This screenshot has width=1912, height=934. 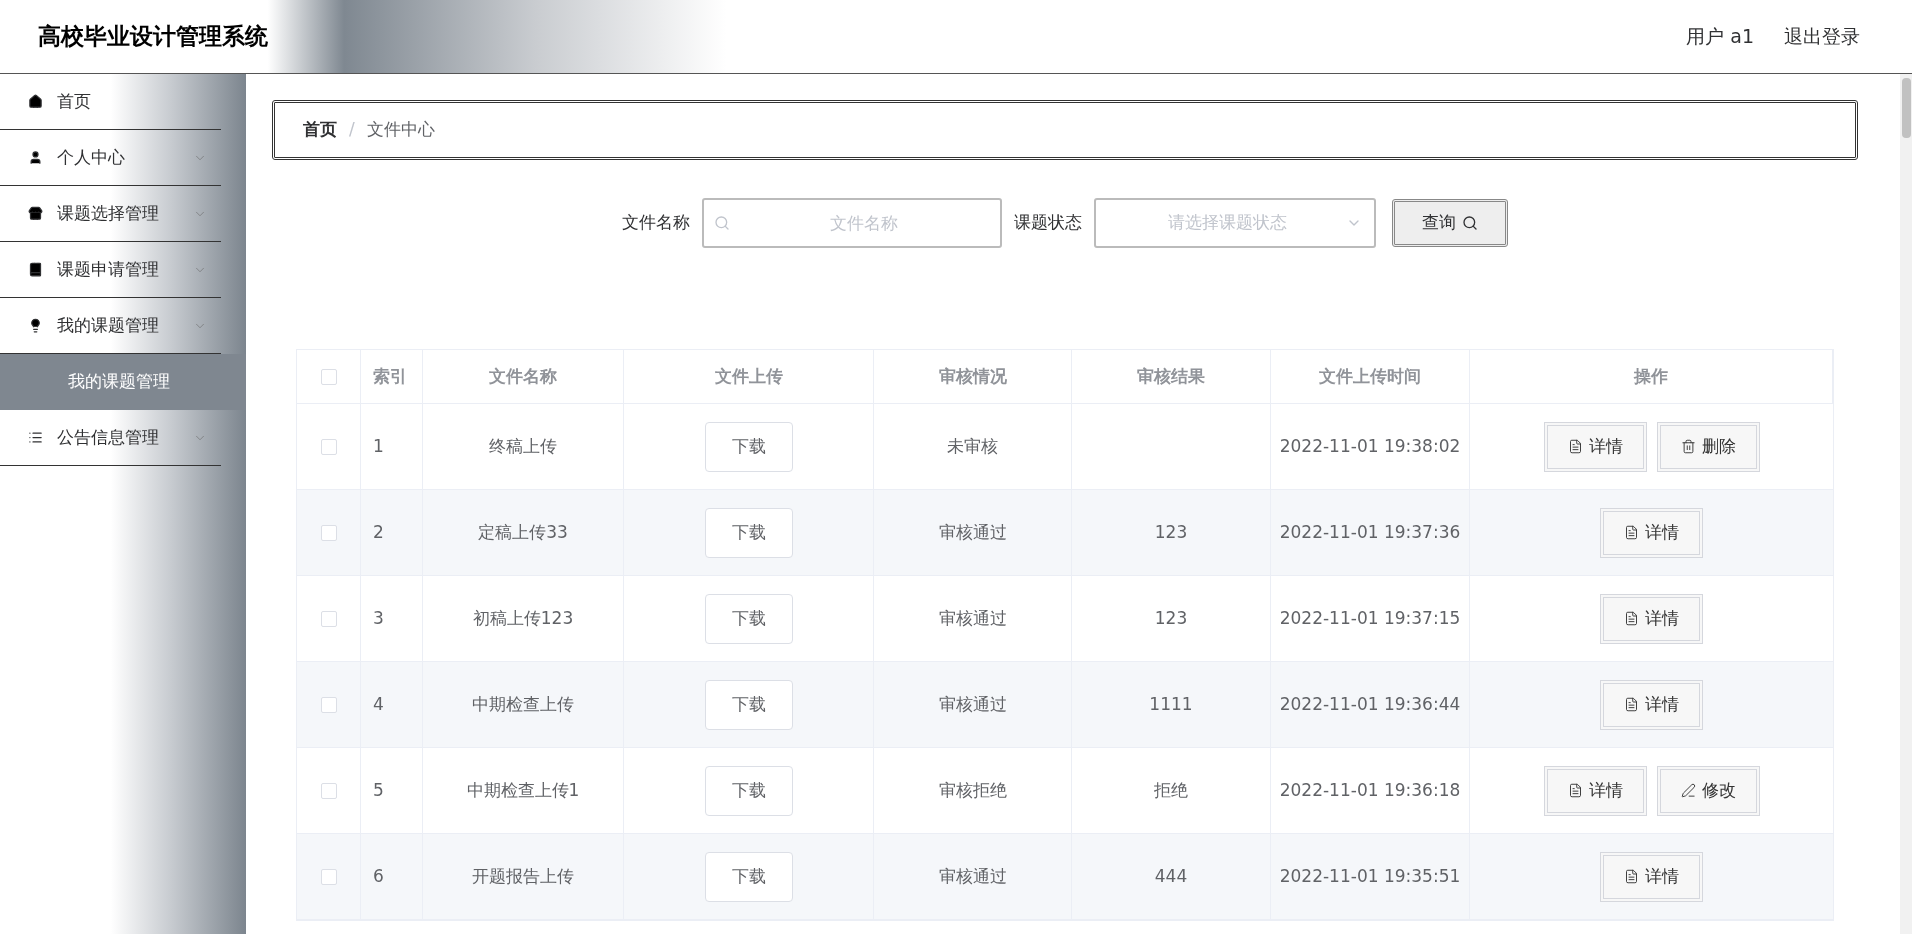 What do you see at coordinates (378, 532) in the screenshot?
I see `table-cell-text: 2` at bounding box center [378, 532].